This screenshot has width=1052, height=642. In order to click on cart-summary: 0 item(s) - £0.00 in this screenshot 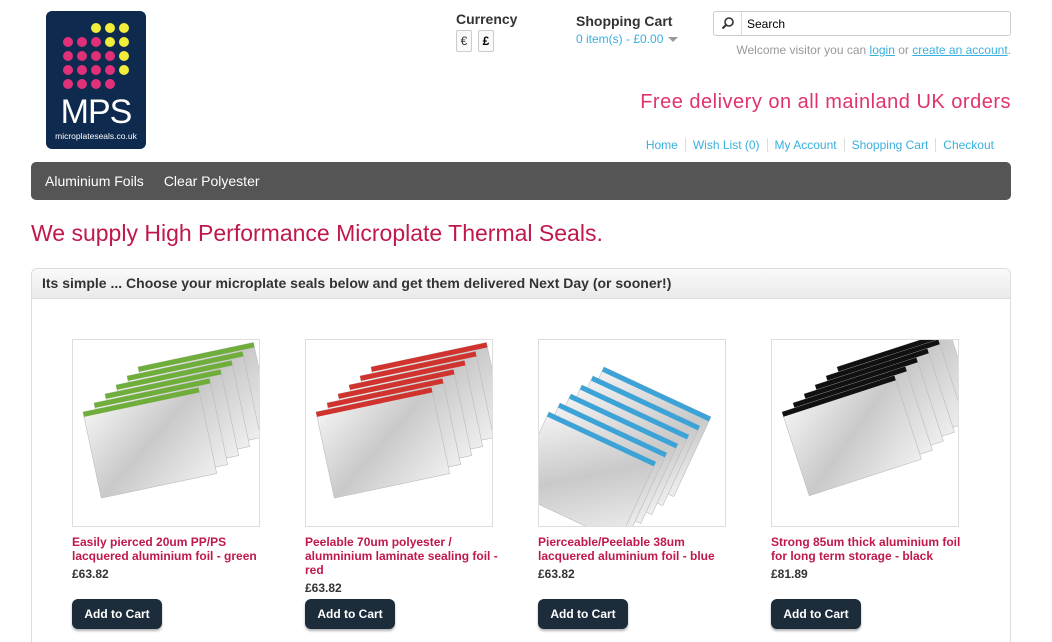, I will do `click(627, 39)`.